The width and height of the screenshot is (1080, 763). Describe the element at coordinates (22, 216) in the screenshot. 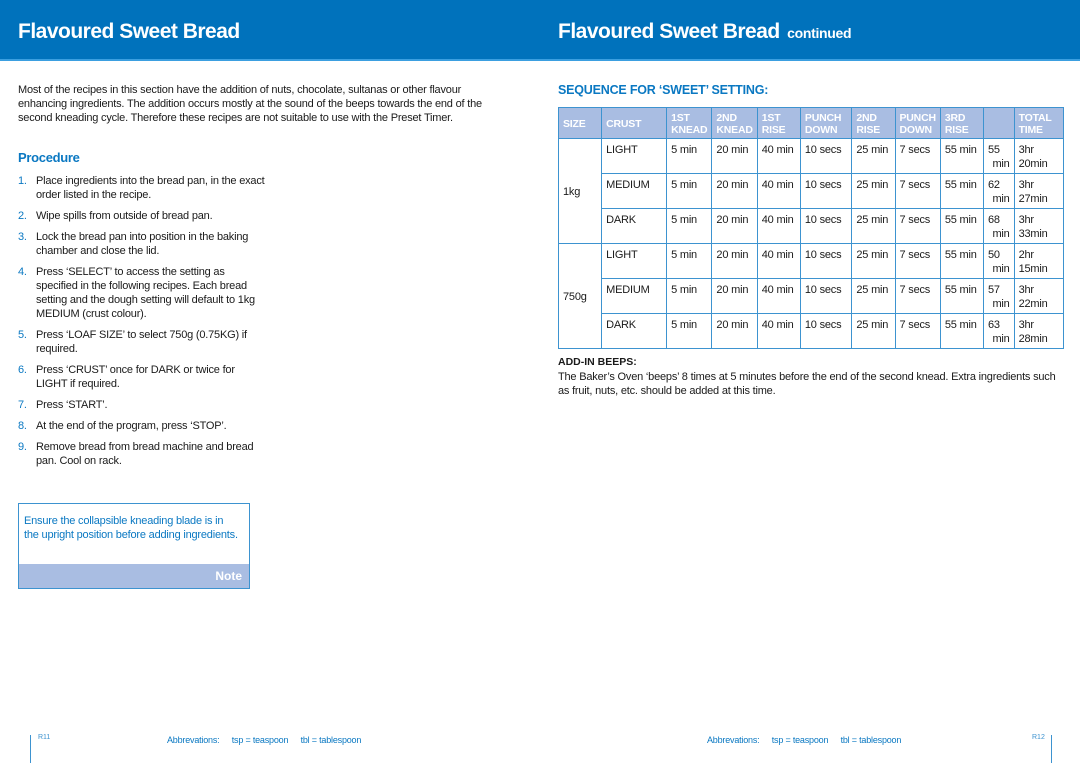

I see `step-number: 2.` at that location.